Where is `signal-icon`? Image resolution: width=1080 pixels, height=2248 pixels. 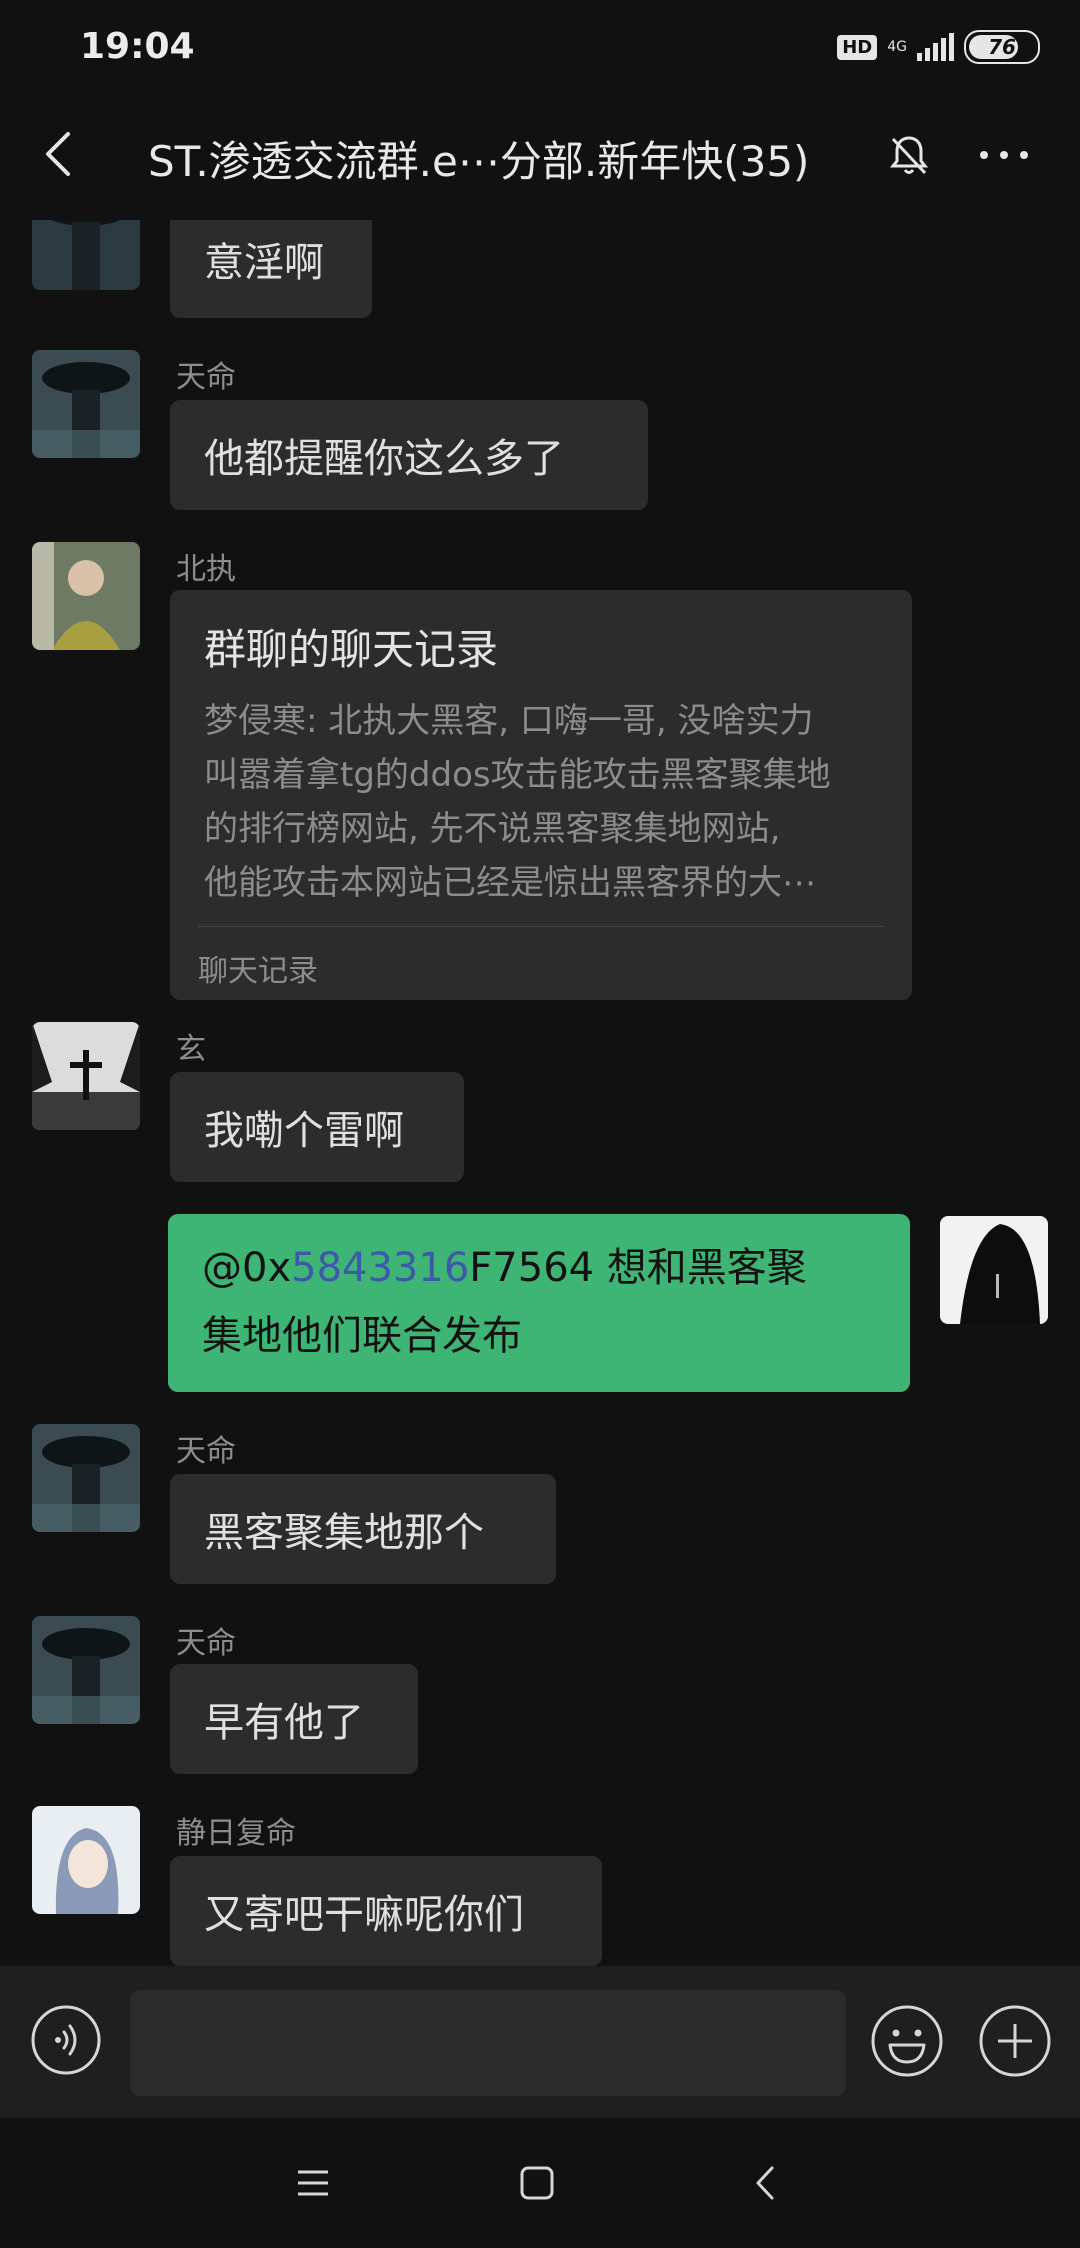
signal-icon is located at coordinates (935, 47).